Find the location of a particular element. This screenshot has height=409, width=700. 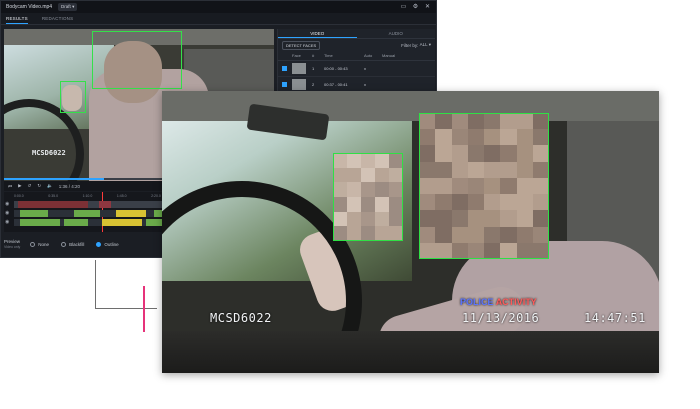

filter-dropdown: ALL ▾ is located at coordinates (425, 45).